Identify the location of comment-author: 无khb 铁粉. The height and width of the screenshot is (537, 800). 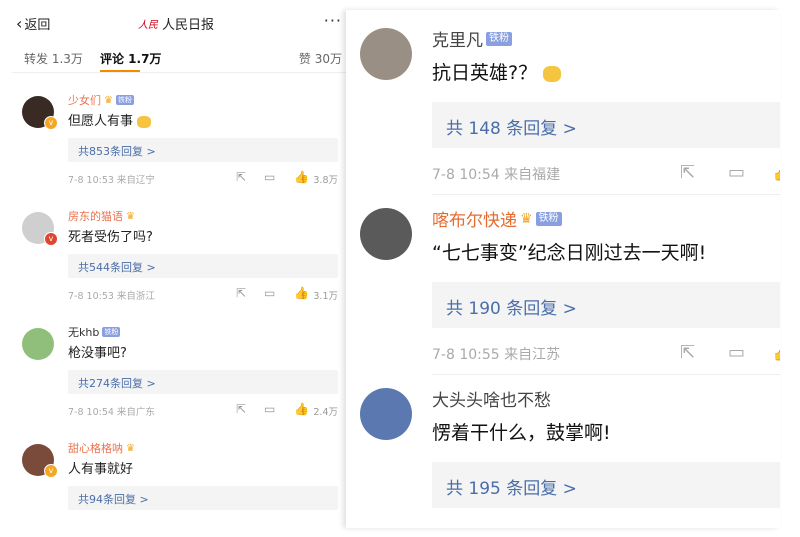
(94, 332).